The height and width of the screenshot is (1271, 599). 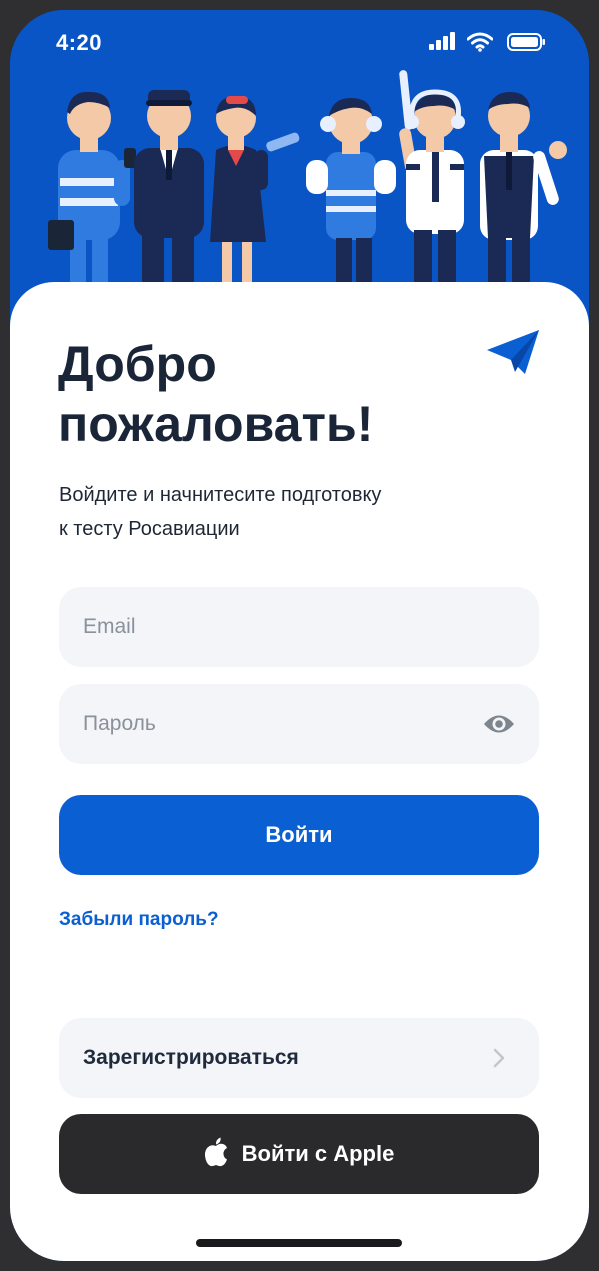 What do you see at coordinates (499, 1058) in the screenshot?
I see `chevron-right-icon` at bounding box center [499, 1058].